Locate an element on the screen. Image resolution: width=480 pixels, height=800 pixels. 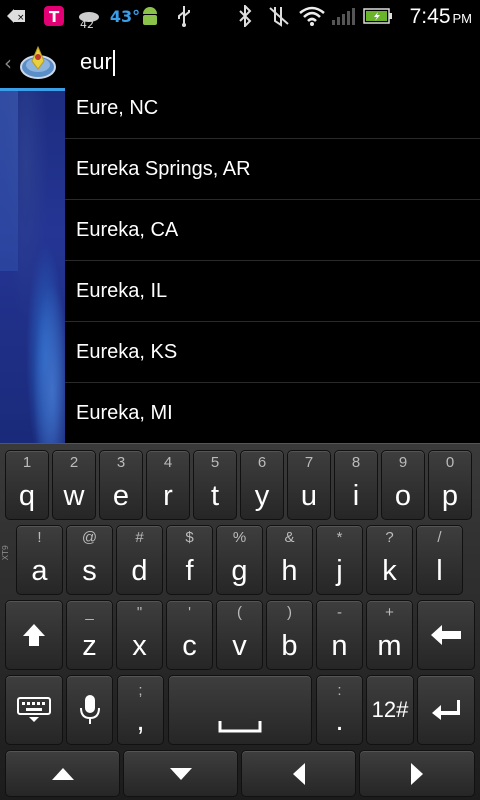
key-t: 5t is located at coordinates (215, 485).